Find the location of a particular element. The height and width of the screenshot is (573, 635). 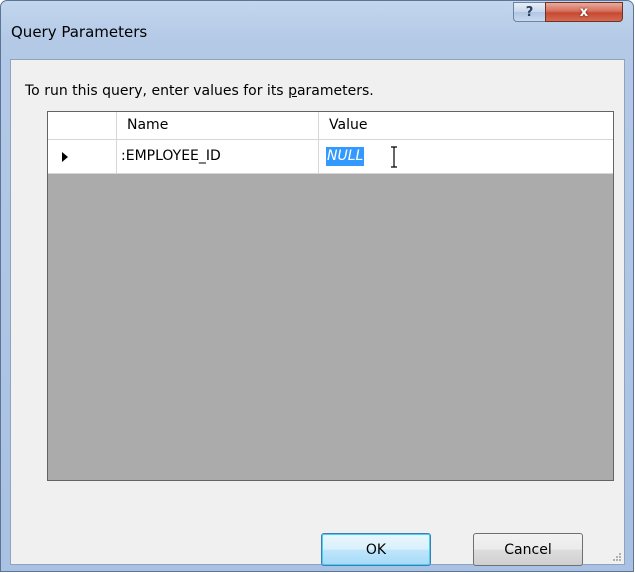

column-header-value: Value is located at coordinates (466, 125).